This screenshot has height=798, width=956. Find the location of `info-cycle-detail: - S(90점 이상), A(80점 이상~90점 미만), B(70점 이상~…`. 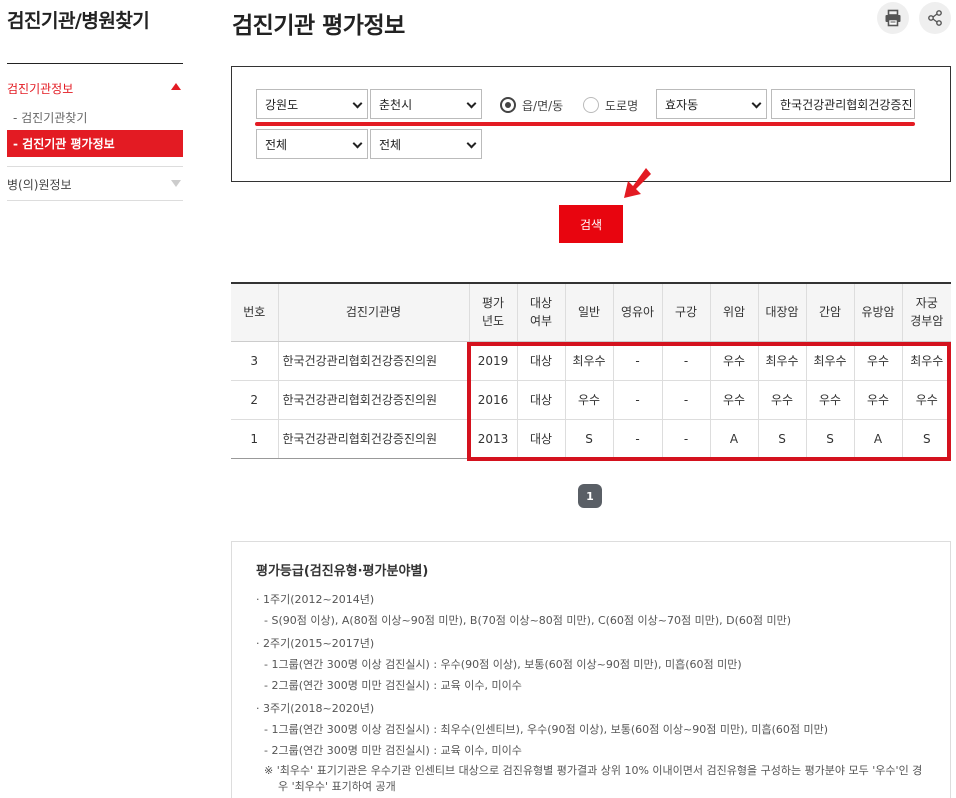

info-cycle-detail: - S(90점 이상), A(80점 이상~90점 미만), B(70점 이상~… is located at coordinates (528, 620).